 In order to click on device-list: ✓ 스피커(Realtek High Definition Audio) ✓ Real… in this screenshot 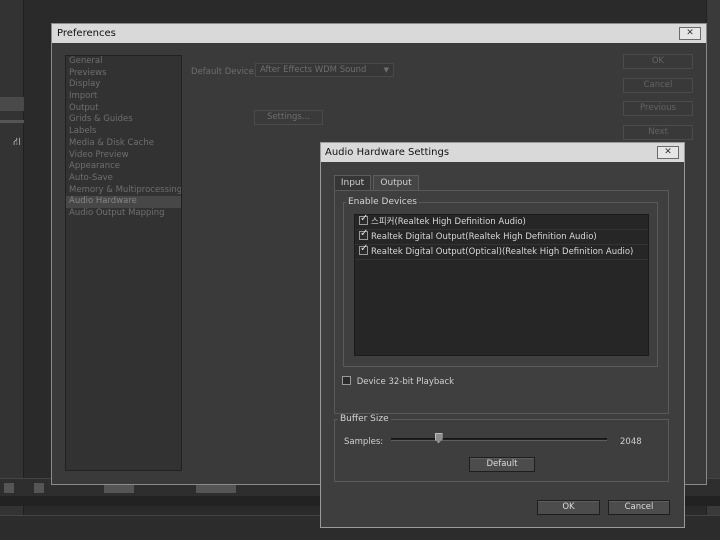, I will do `click(501, 284)`.